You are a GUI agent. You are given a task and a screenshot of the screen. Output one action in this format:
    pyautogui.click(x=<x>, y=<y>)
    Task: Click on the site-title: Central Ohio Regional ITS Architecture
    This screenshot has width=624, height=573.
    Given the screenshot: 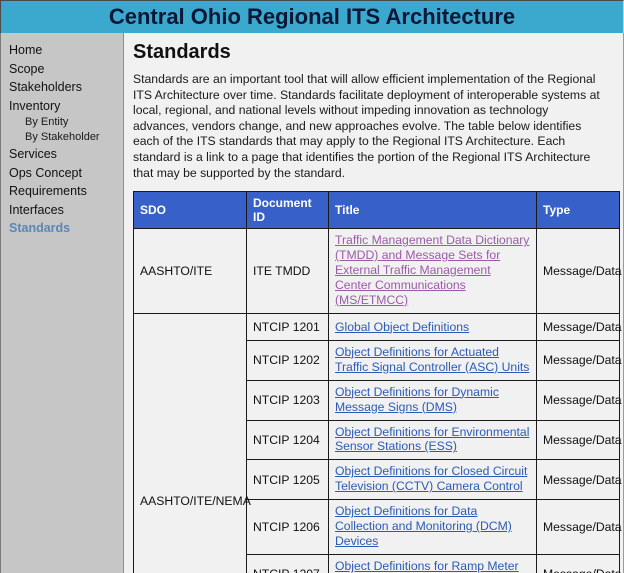 What is the action you would take?
    pyautogui.click(x=312, y=16)
    